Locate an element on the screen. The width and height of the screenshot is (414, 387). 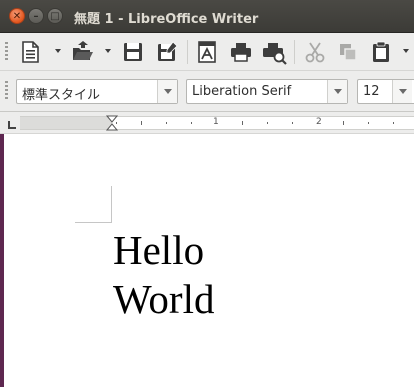
paste-dropdown-arrow-icon is located at coordinates (406, 51).